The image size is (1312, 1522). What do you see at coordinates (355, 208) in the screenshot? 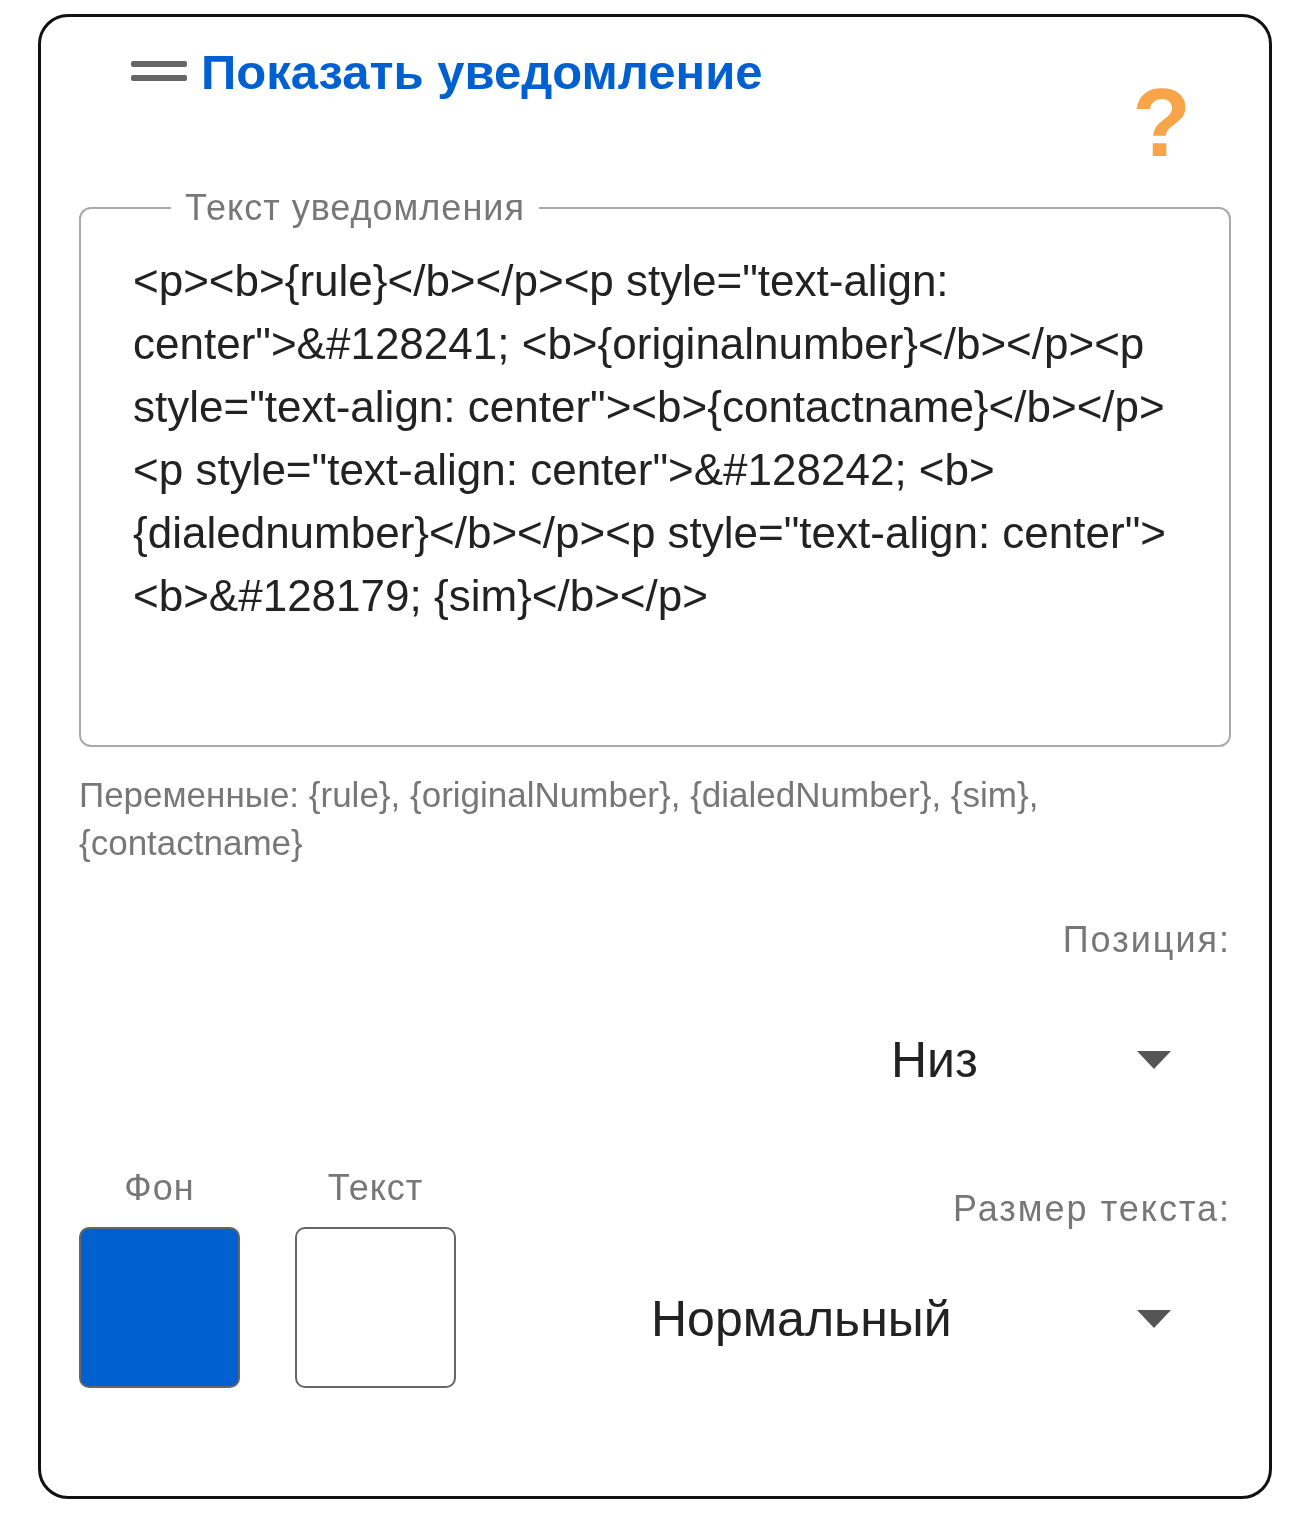
I see `field-label: Текст уведомления` at bounding box center [355, 208].